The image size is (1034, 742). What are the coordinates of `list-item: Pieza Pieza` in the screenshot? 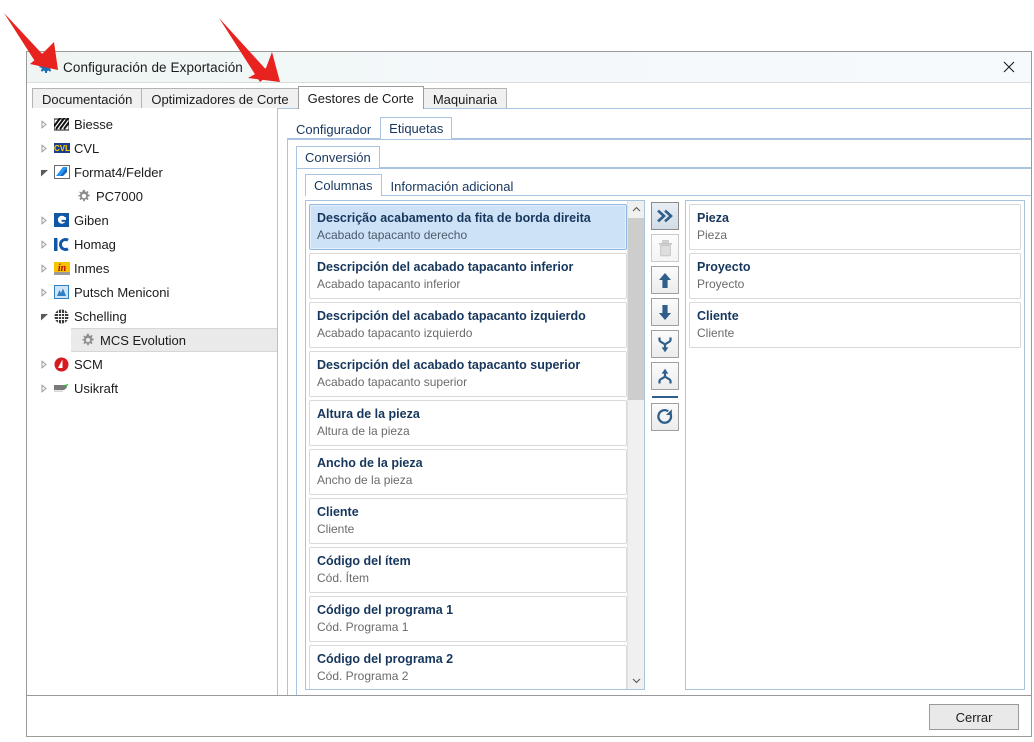 It's located at (855, 227).